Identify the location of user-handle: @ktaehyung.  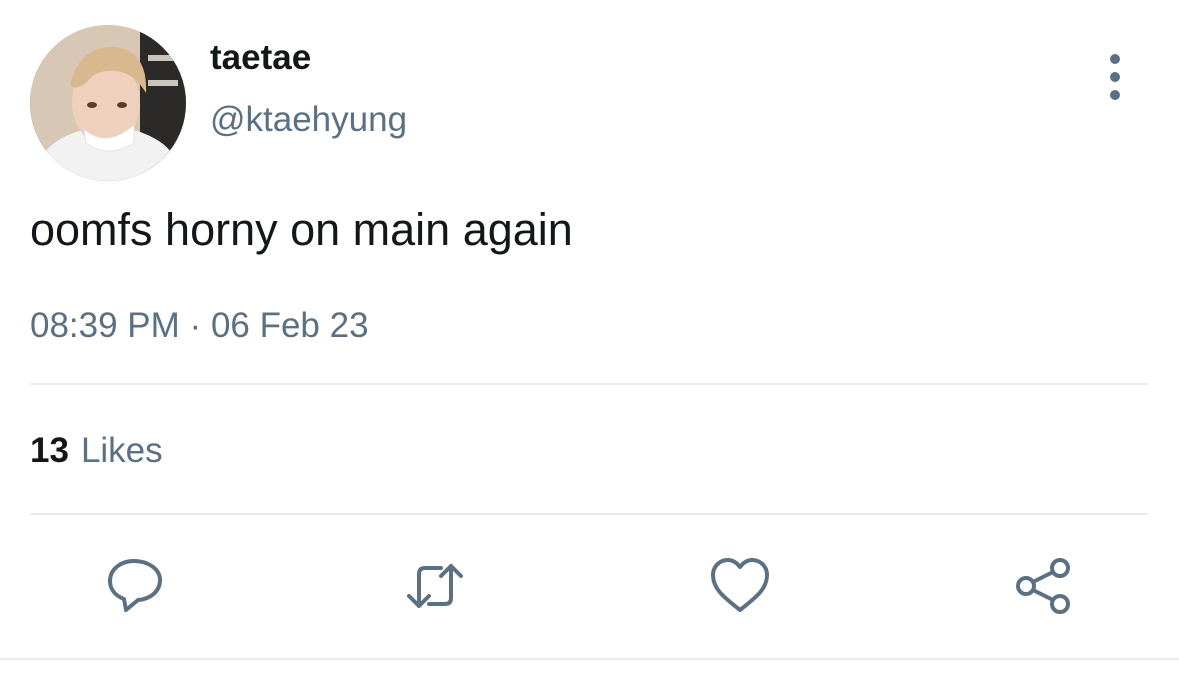
(308, 120).